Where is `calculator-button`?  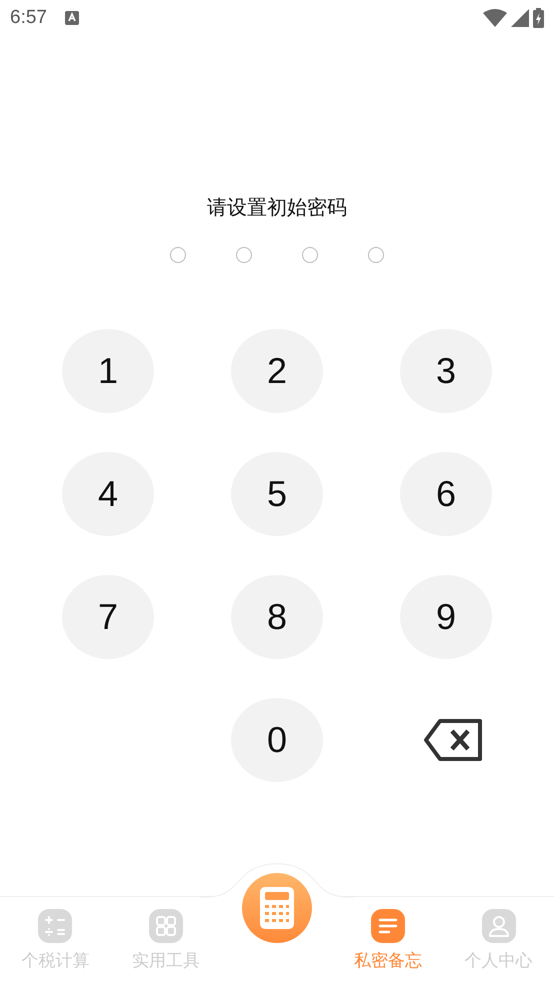
calculator-button is located at coordinates (277, 908).